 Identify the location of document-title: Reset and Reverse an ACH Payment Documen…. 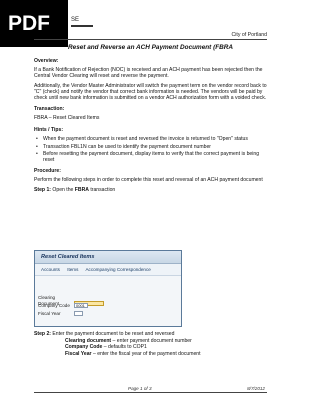
(150, 47).